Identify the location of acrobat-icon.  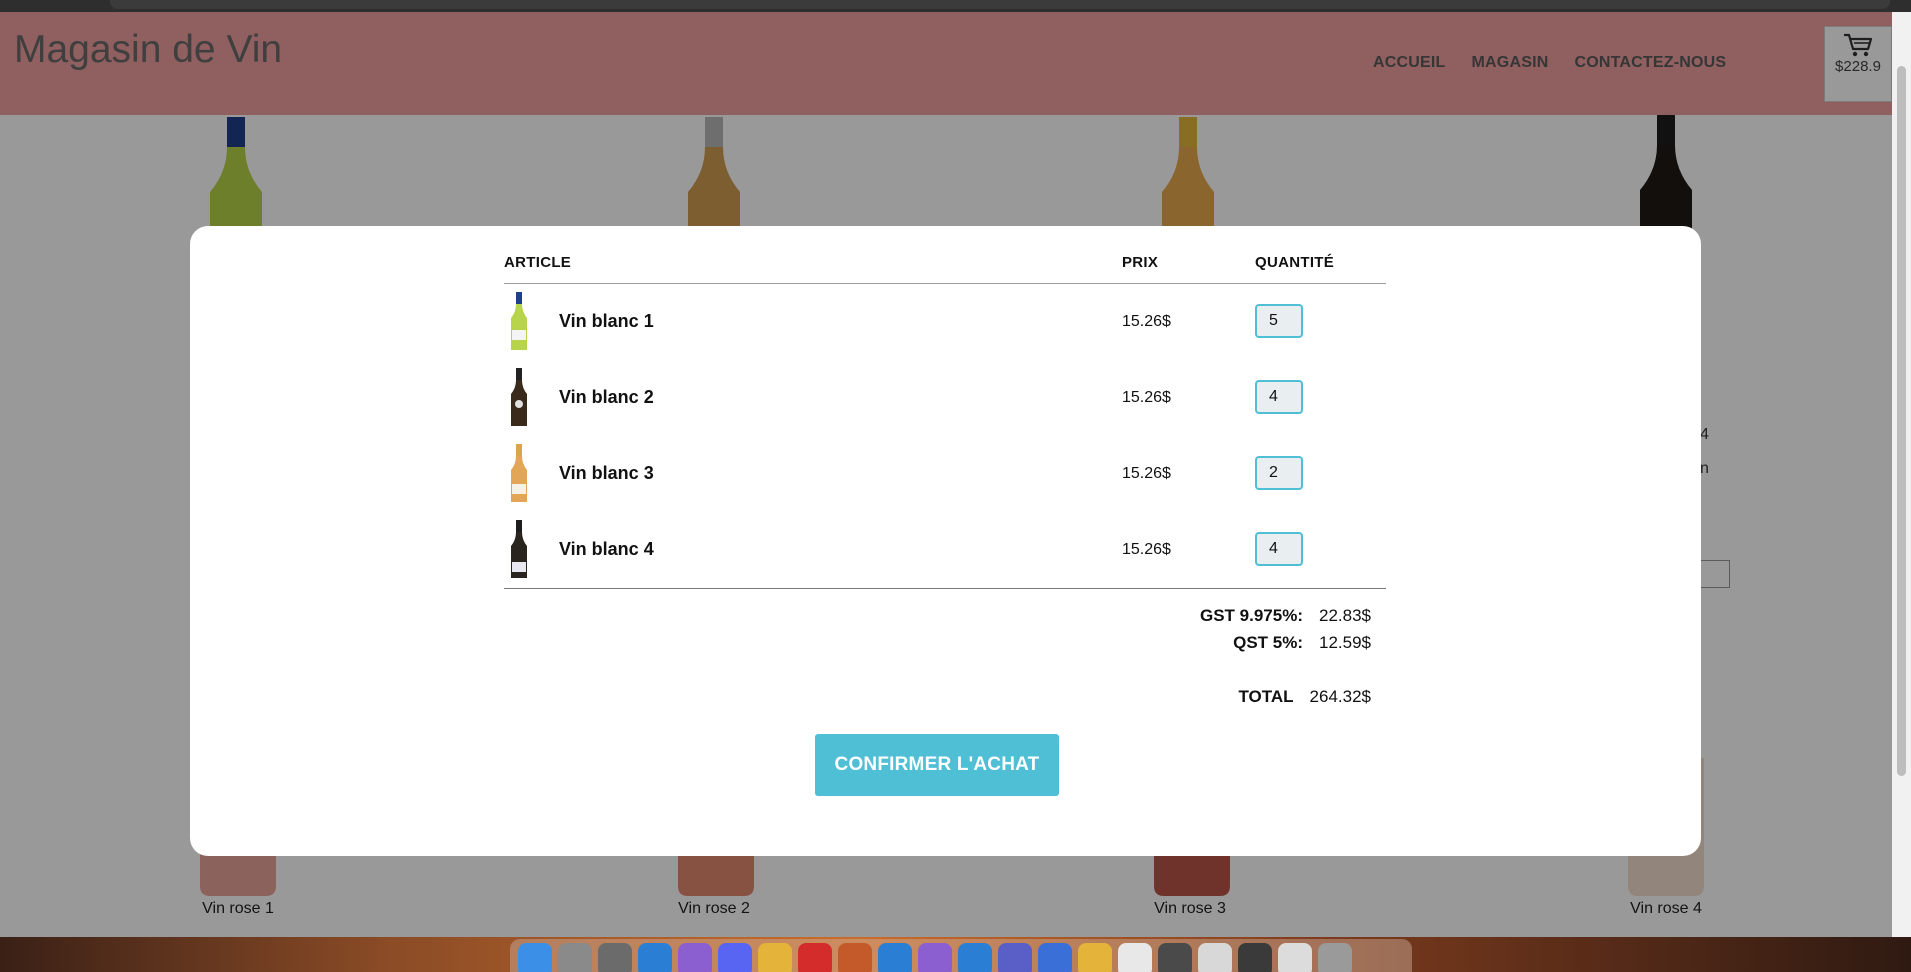
(815, 957).